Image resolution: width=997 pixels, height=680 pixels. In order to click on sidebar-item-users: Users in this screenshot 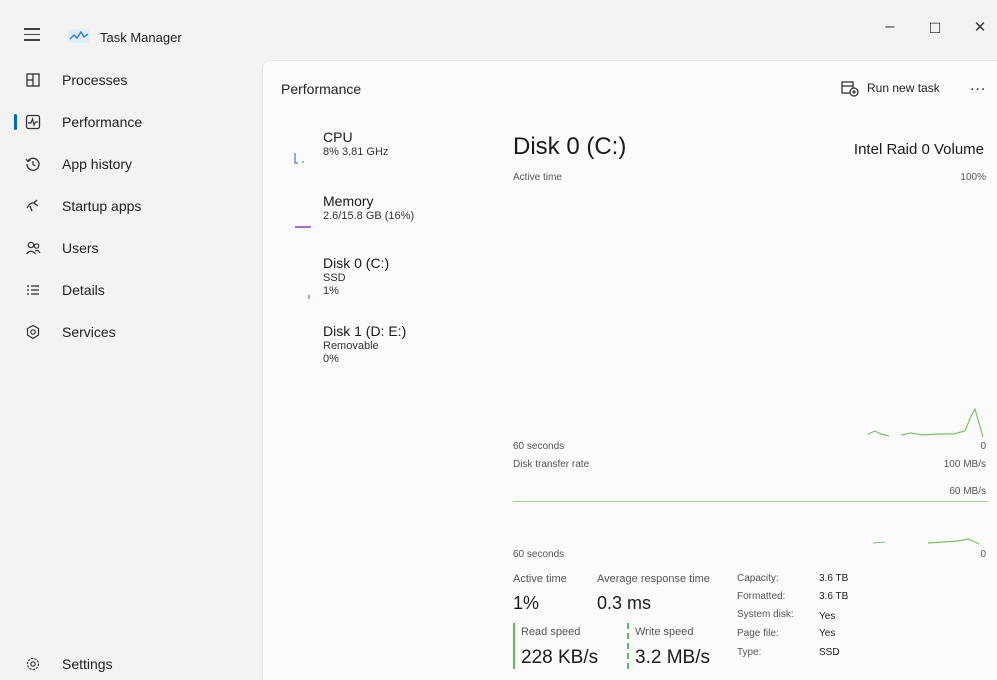, I will do `click(130, 248)`.